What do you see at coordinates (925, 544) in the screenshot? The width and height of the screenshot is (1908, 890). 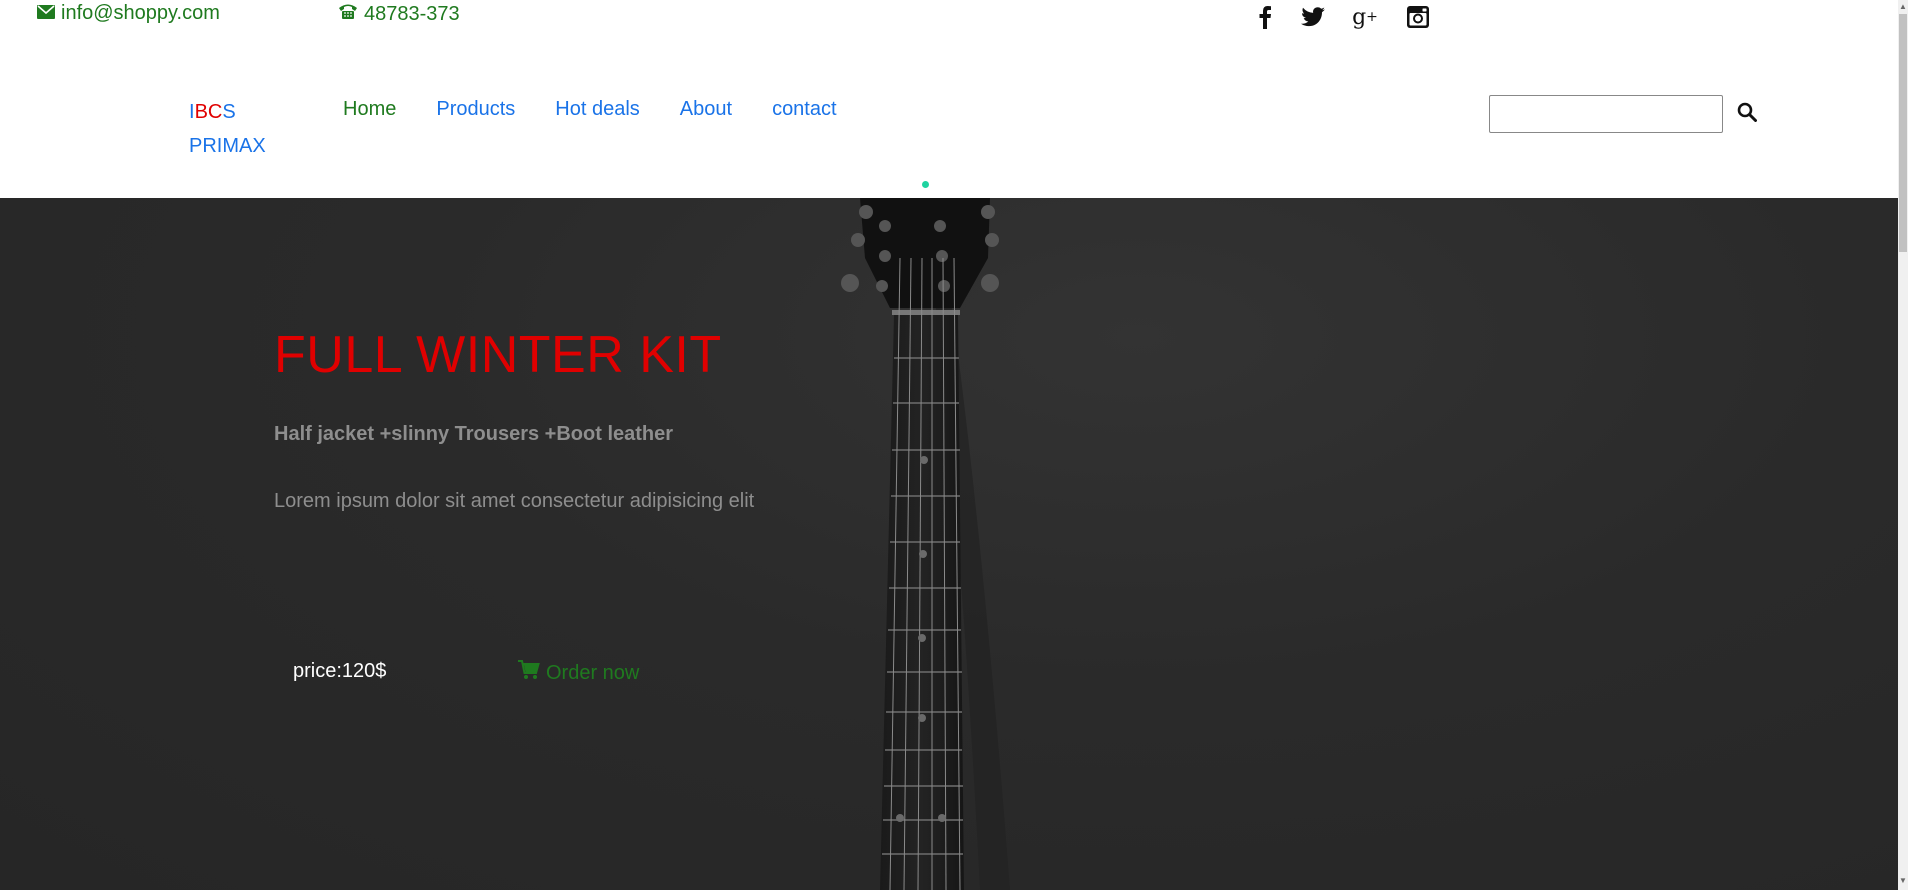 I see `guitar-image` at bounding box center [925, 544].